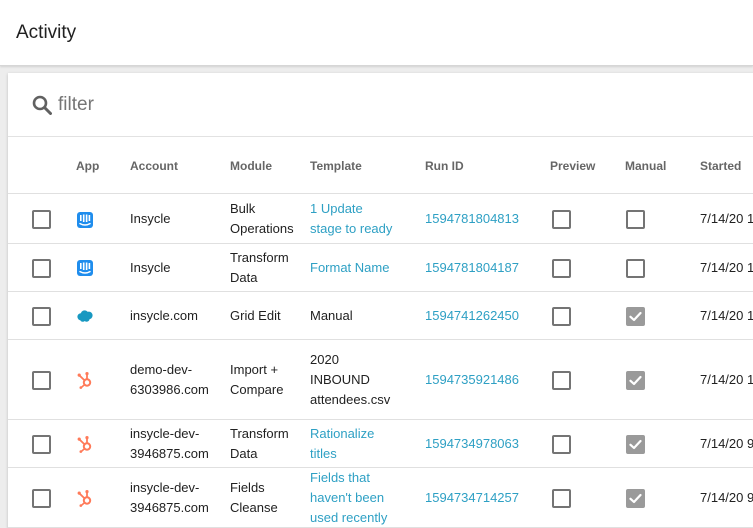 The height and width of the screenshot is (528, 753). Describe the element at coordinates (257, 389) in the screenshot. I see `module-cell-line: Compare` at that location.